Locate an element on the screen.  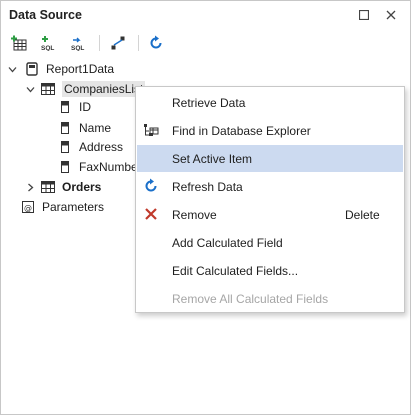
tree-node-field-faxnumber: FaxNumber is located at coordinates (99, 167).